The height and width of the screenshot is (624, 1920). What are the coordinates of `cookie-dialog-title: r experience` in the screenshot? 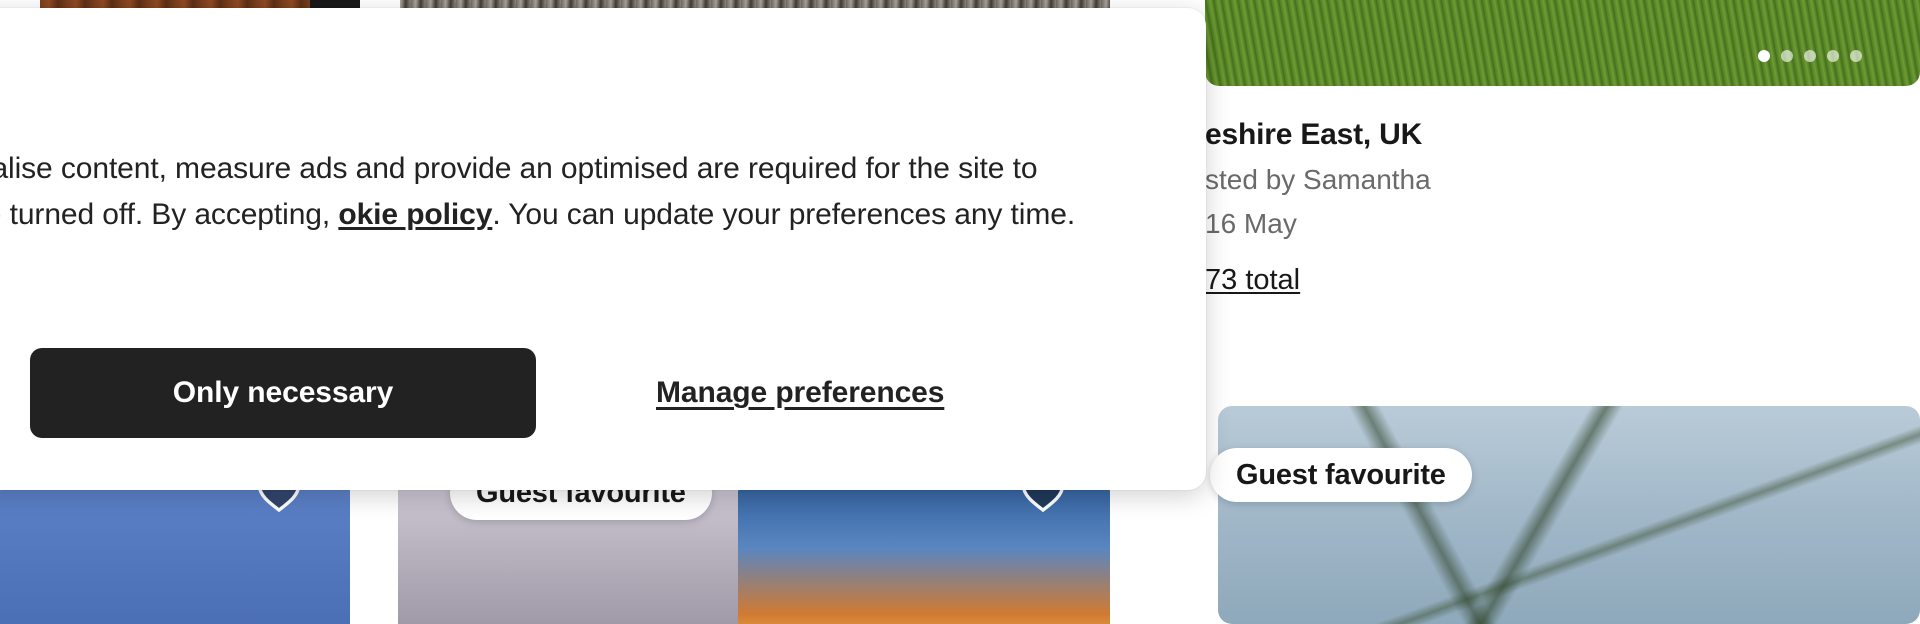 It's located at (573, 86).